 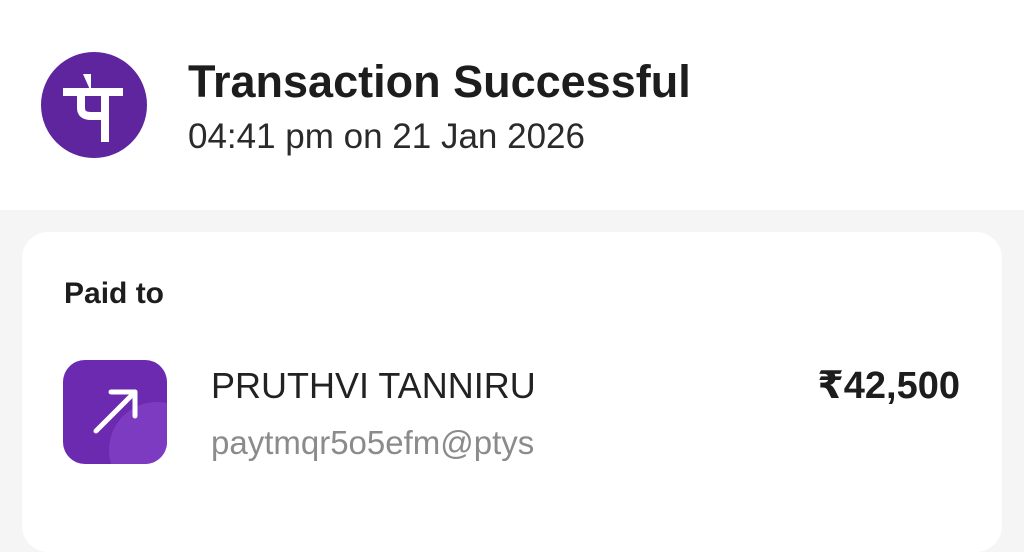 What do you see at coordinates (114, 293) in the screenshot?
I see `paid-to-label: Paid to` at bounding box center [114, 293].